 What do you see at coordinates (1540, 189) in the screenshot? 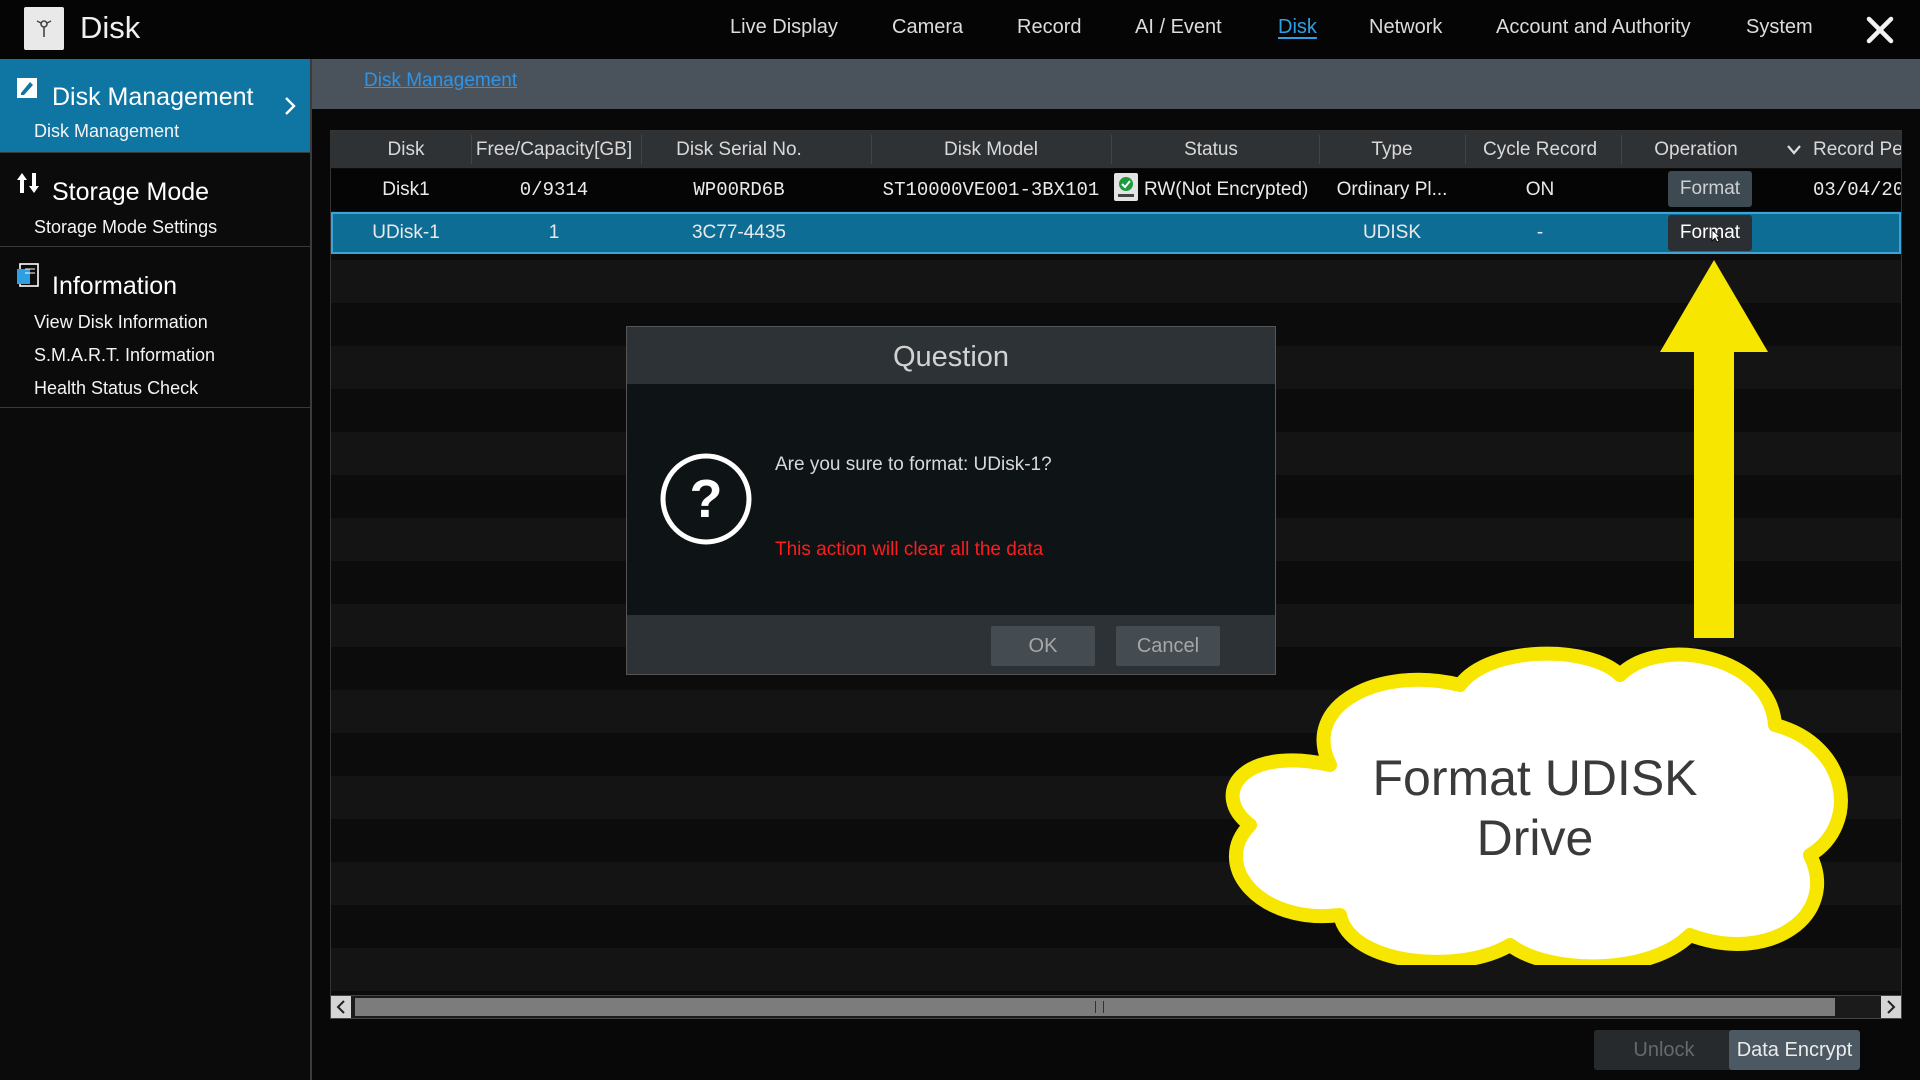
I see `cell-cycle-record: ON` at bounding box center [1540, 189].